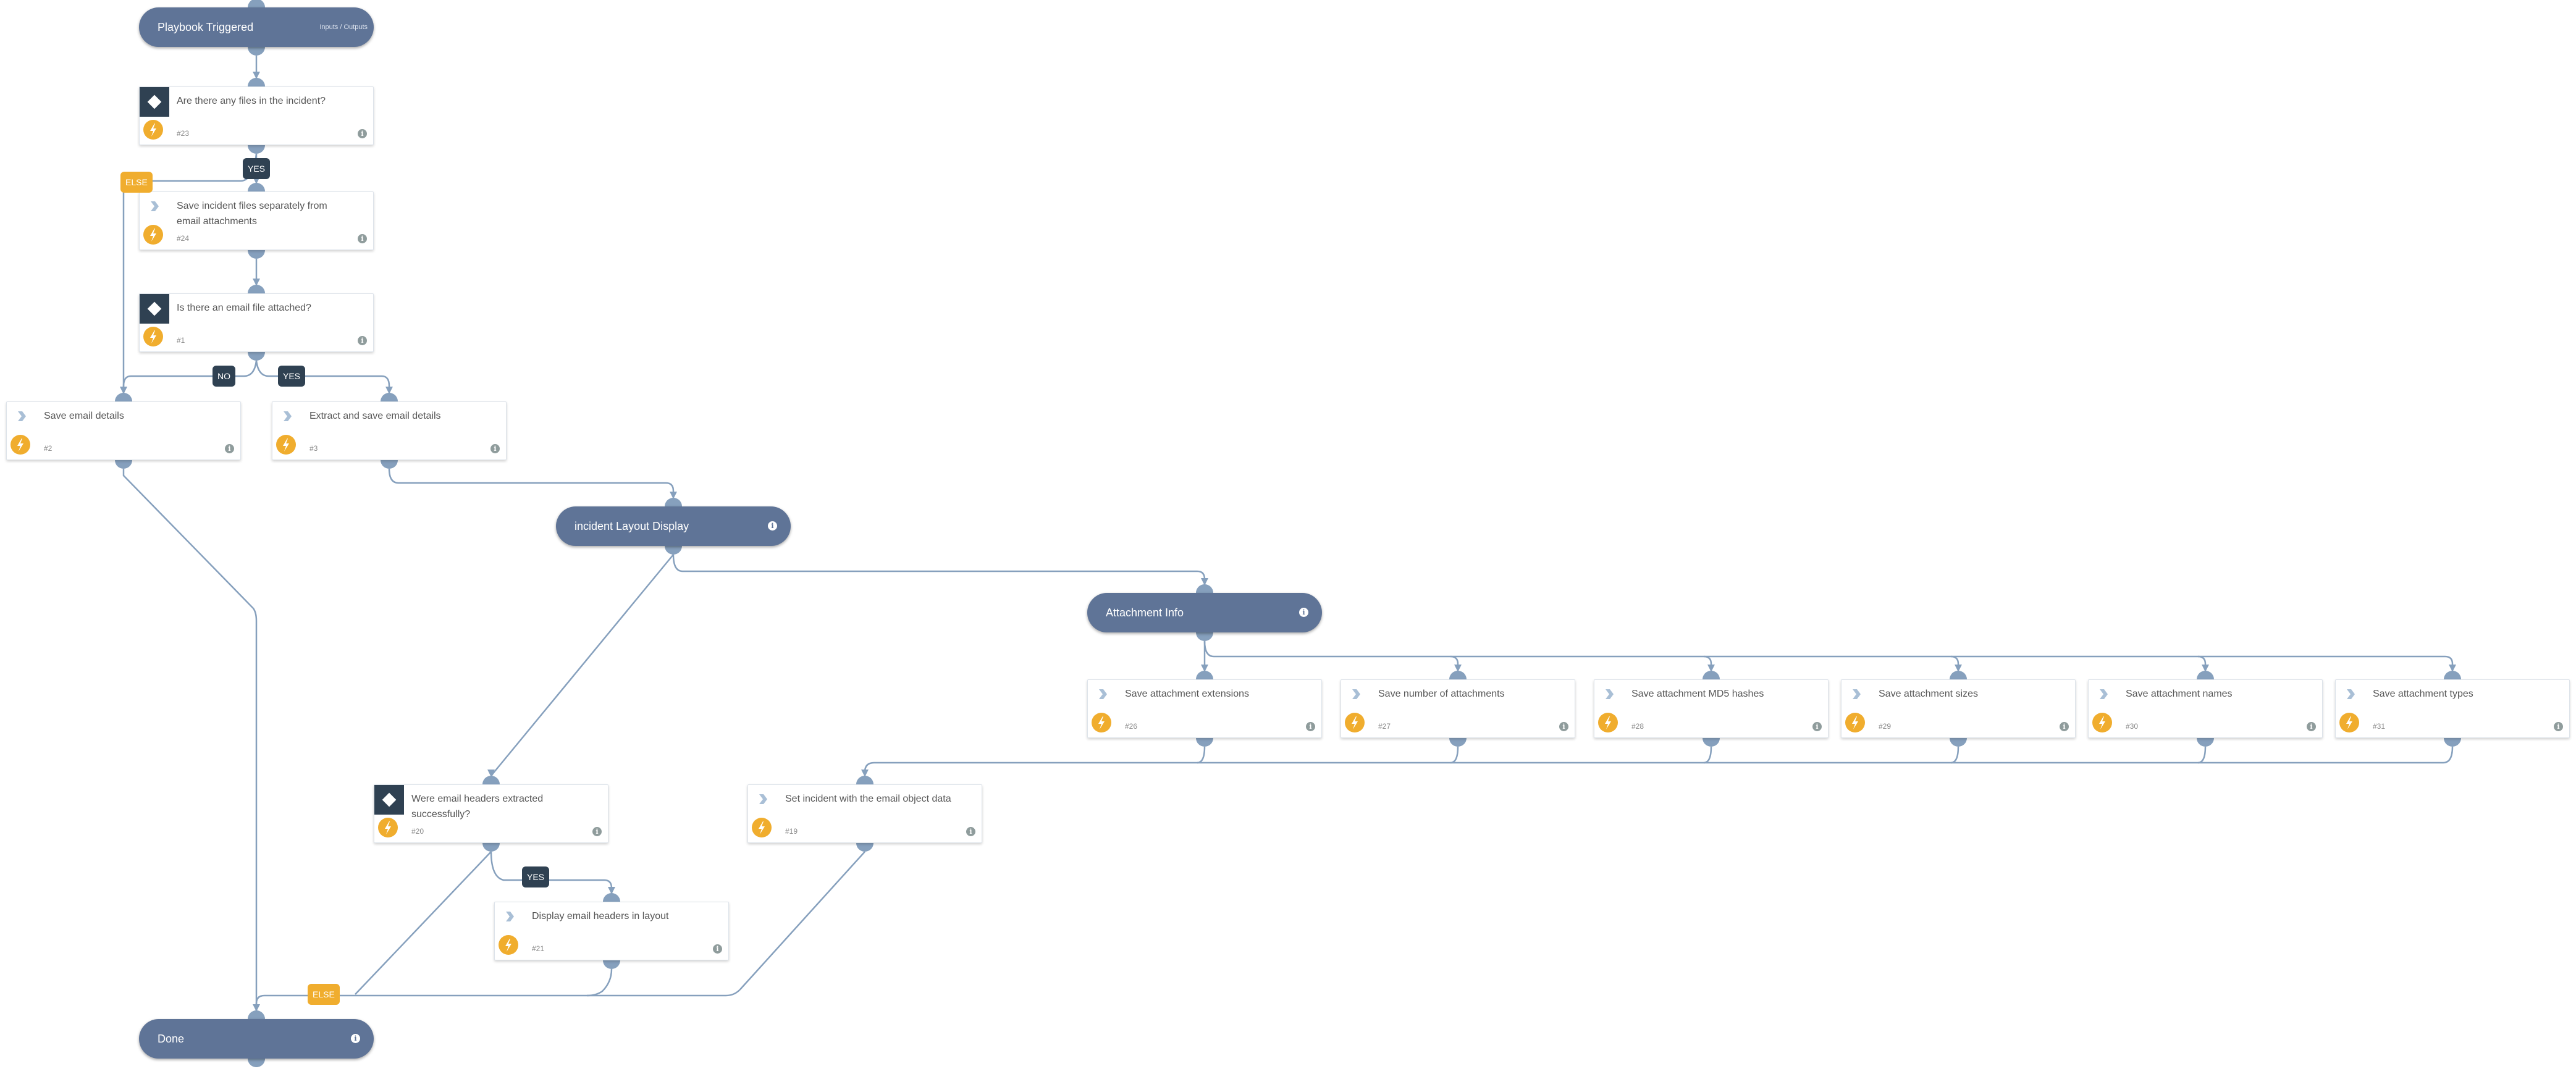  I want to click on task-label: Set incident with the email object data, so click(868, 799).